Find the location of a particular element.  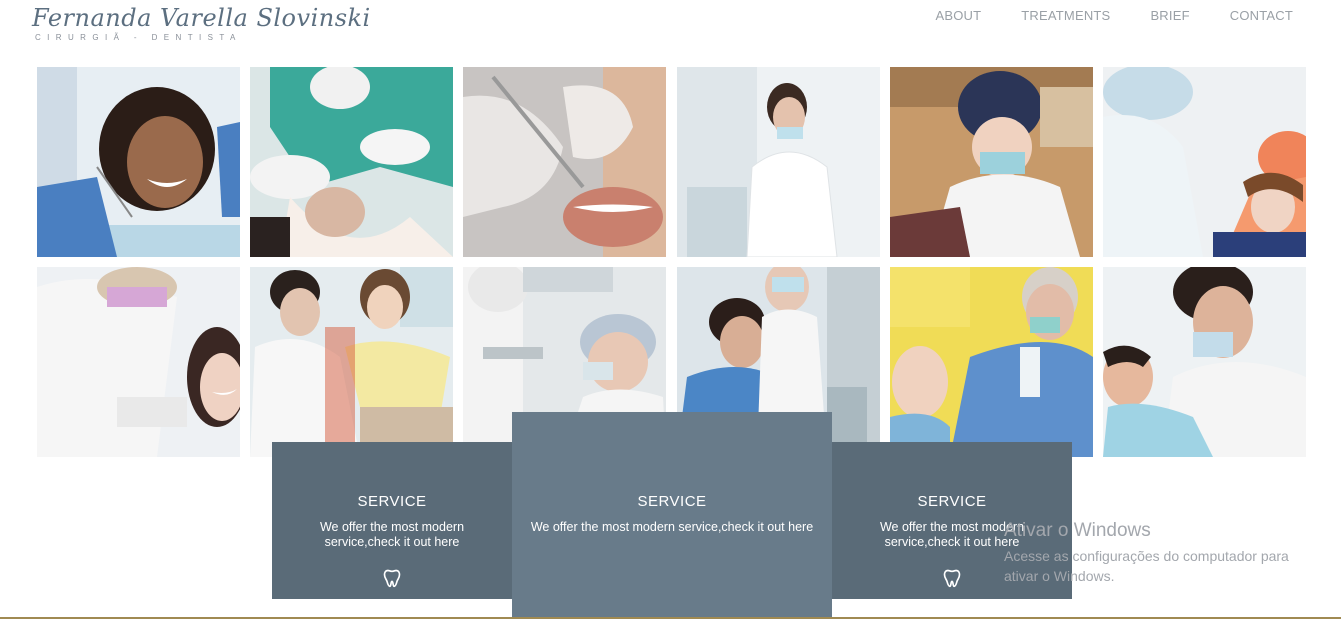

logo-name: Fernanda Varella Slovinski is located at coordinates (201, 18).